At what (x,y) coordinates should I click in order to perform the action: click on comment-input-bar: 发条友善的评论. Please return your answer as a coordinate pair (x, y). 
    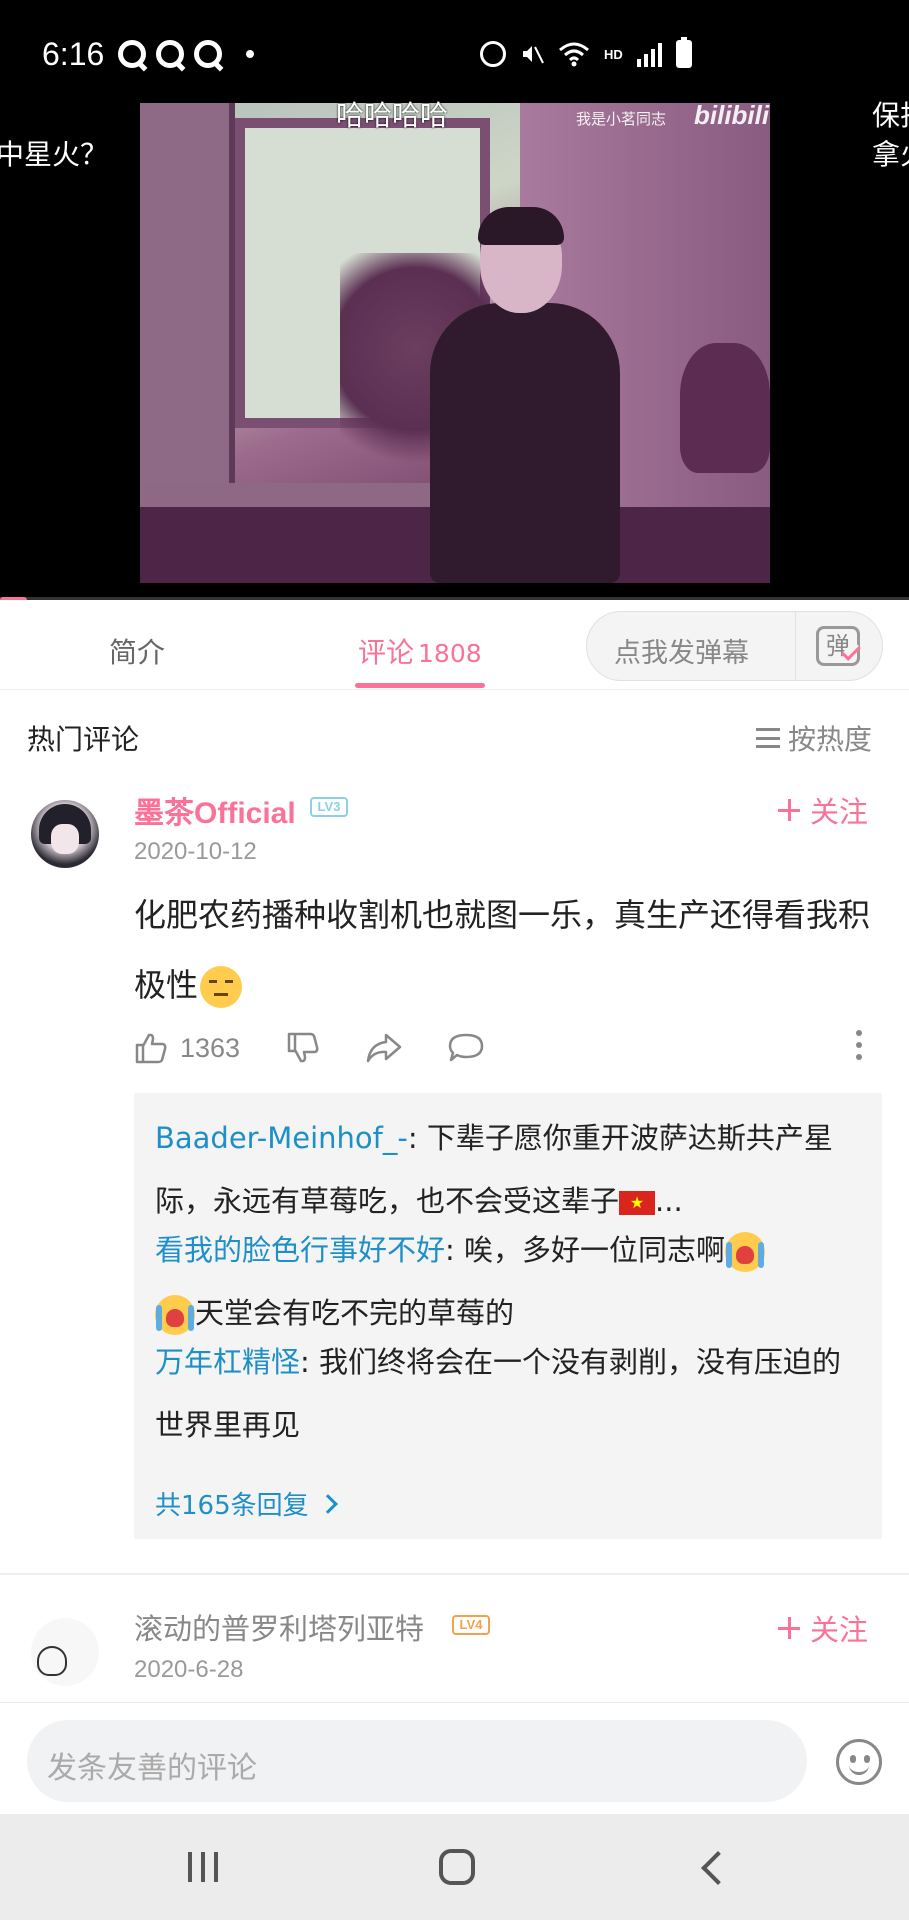
    Looking at the image, I should click on (454, 1758).